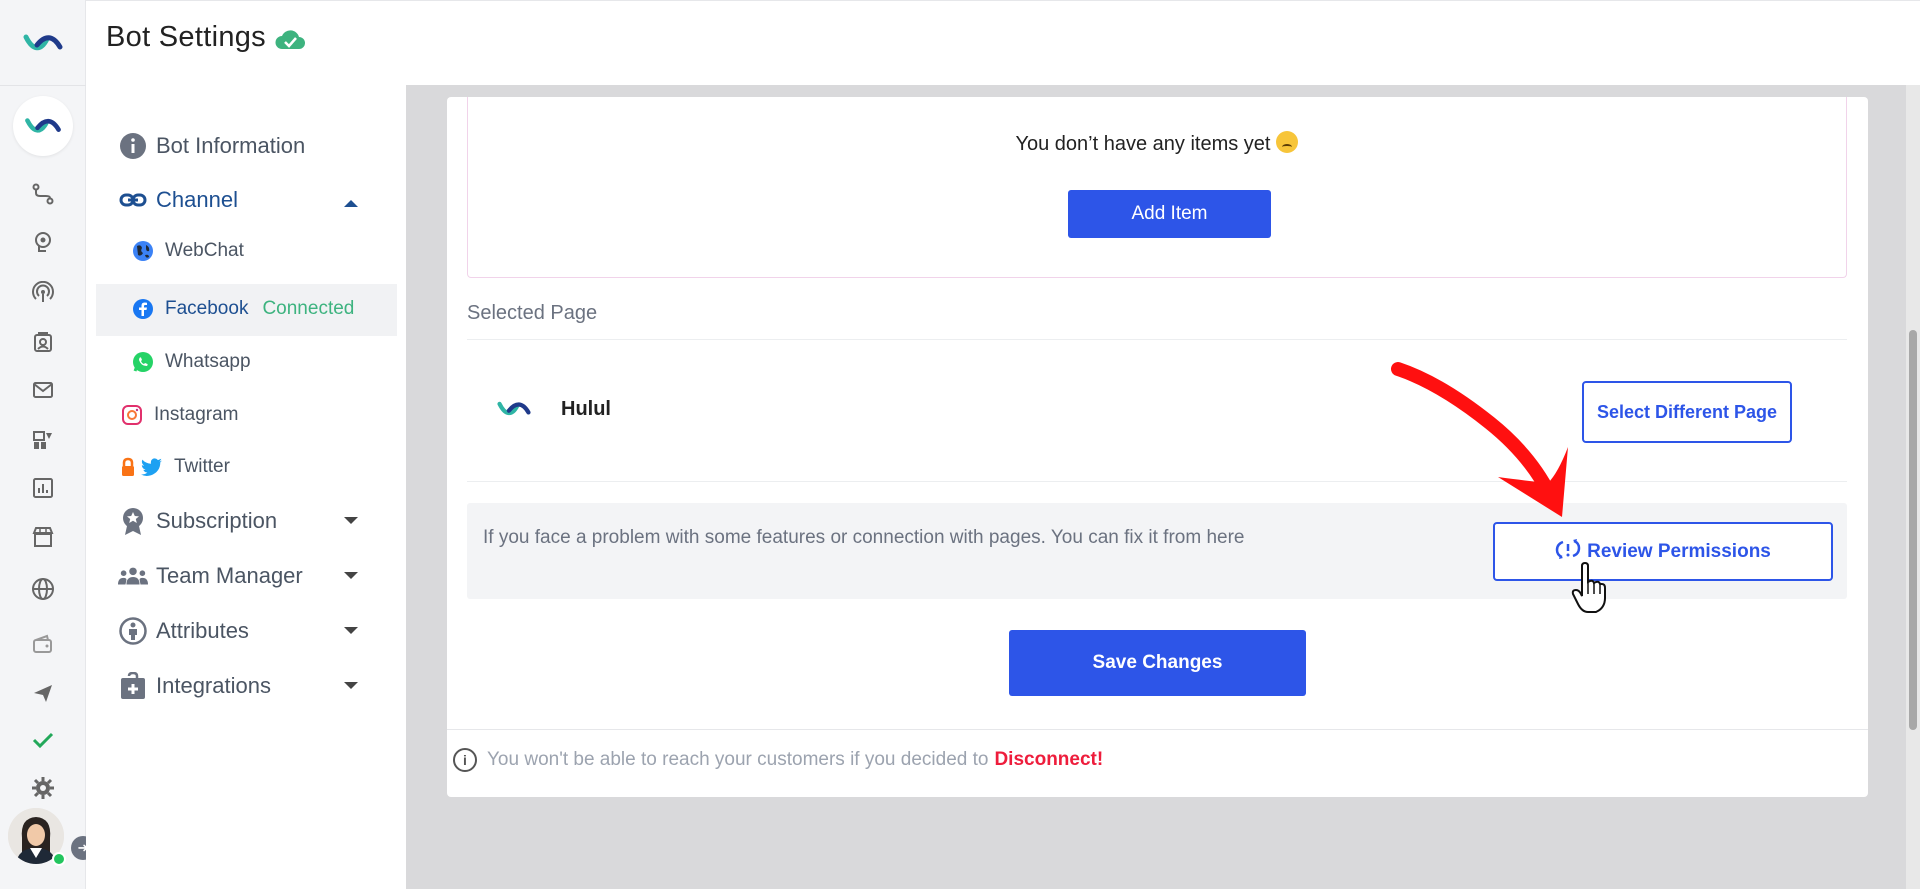 This screenshot has width=1920, height=889. I want to click on icon-rail: ➜, so click(47, 444).